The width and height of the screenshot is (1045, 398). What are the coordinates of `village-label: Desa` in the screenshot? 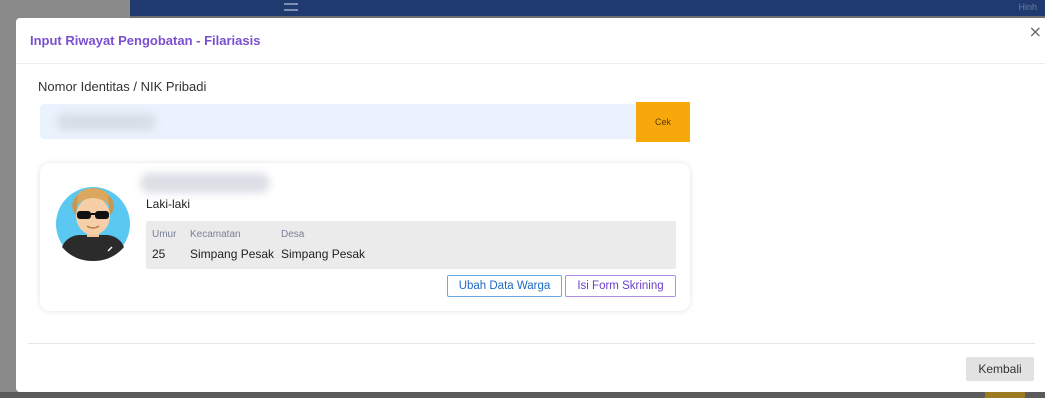 It's located at (293, 234).